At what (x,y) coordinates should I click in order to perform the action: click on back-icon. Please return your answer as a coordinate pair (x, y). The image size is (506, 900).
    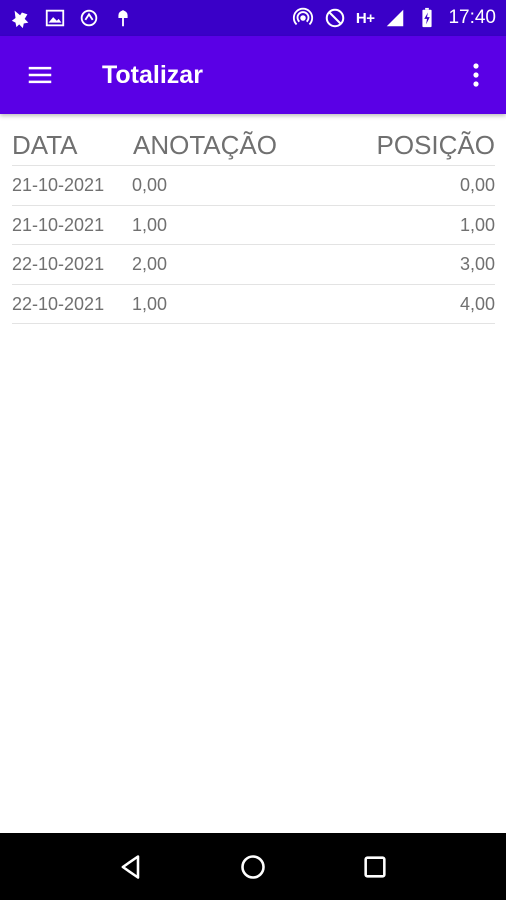
    Looking at the image, I should click on (130, 866).